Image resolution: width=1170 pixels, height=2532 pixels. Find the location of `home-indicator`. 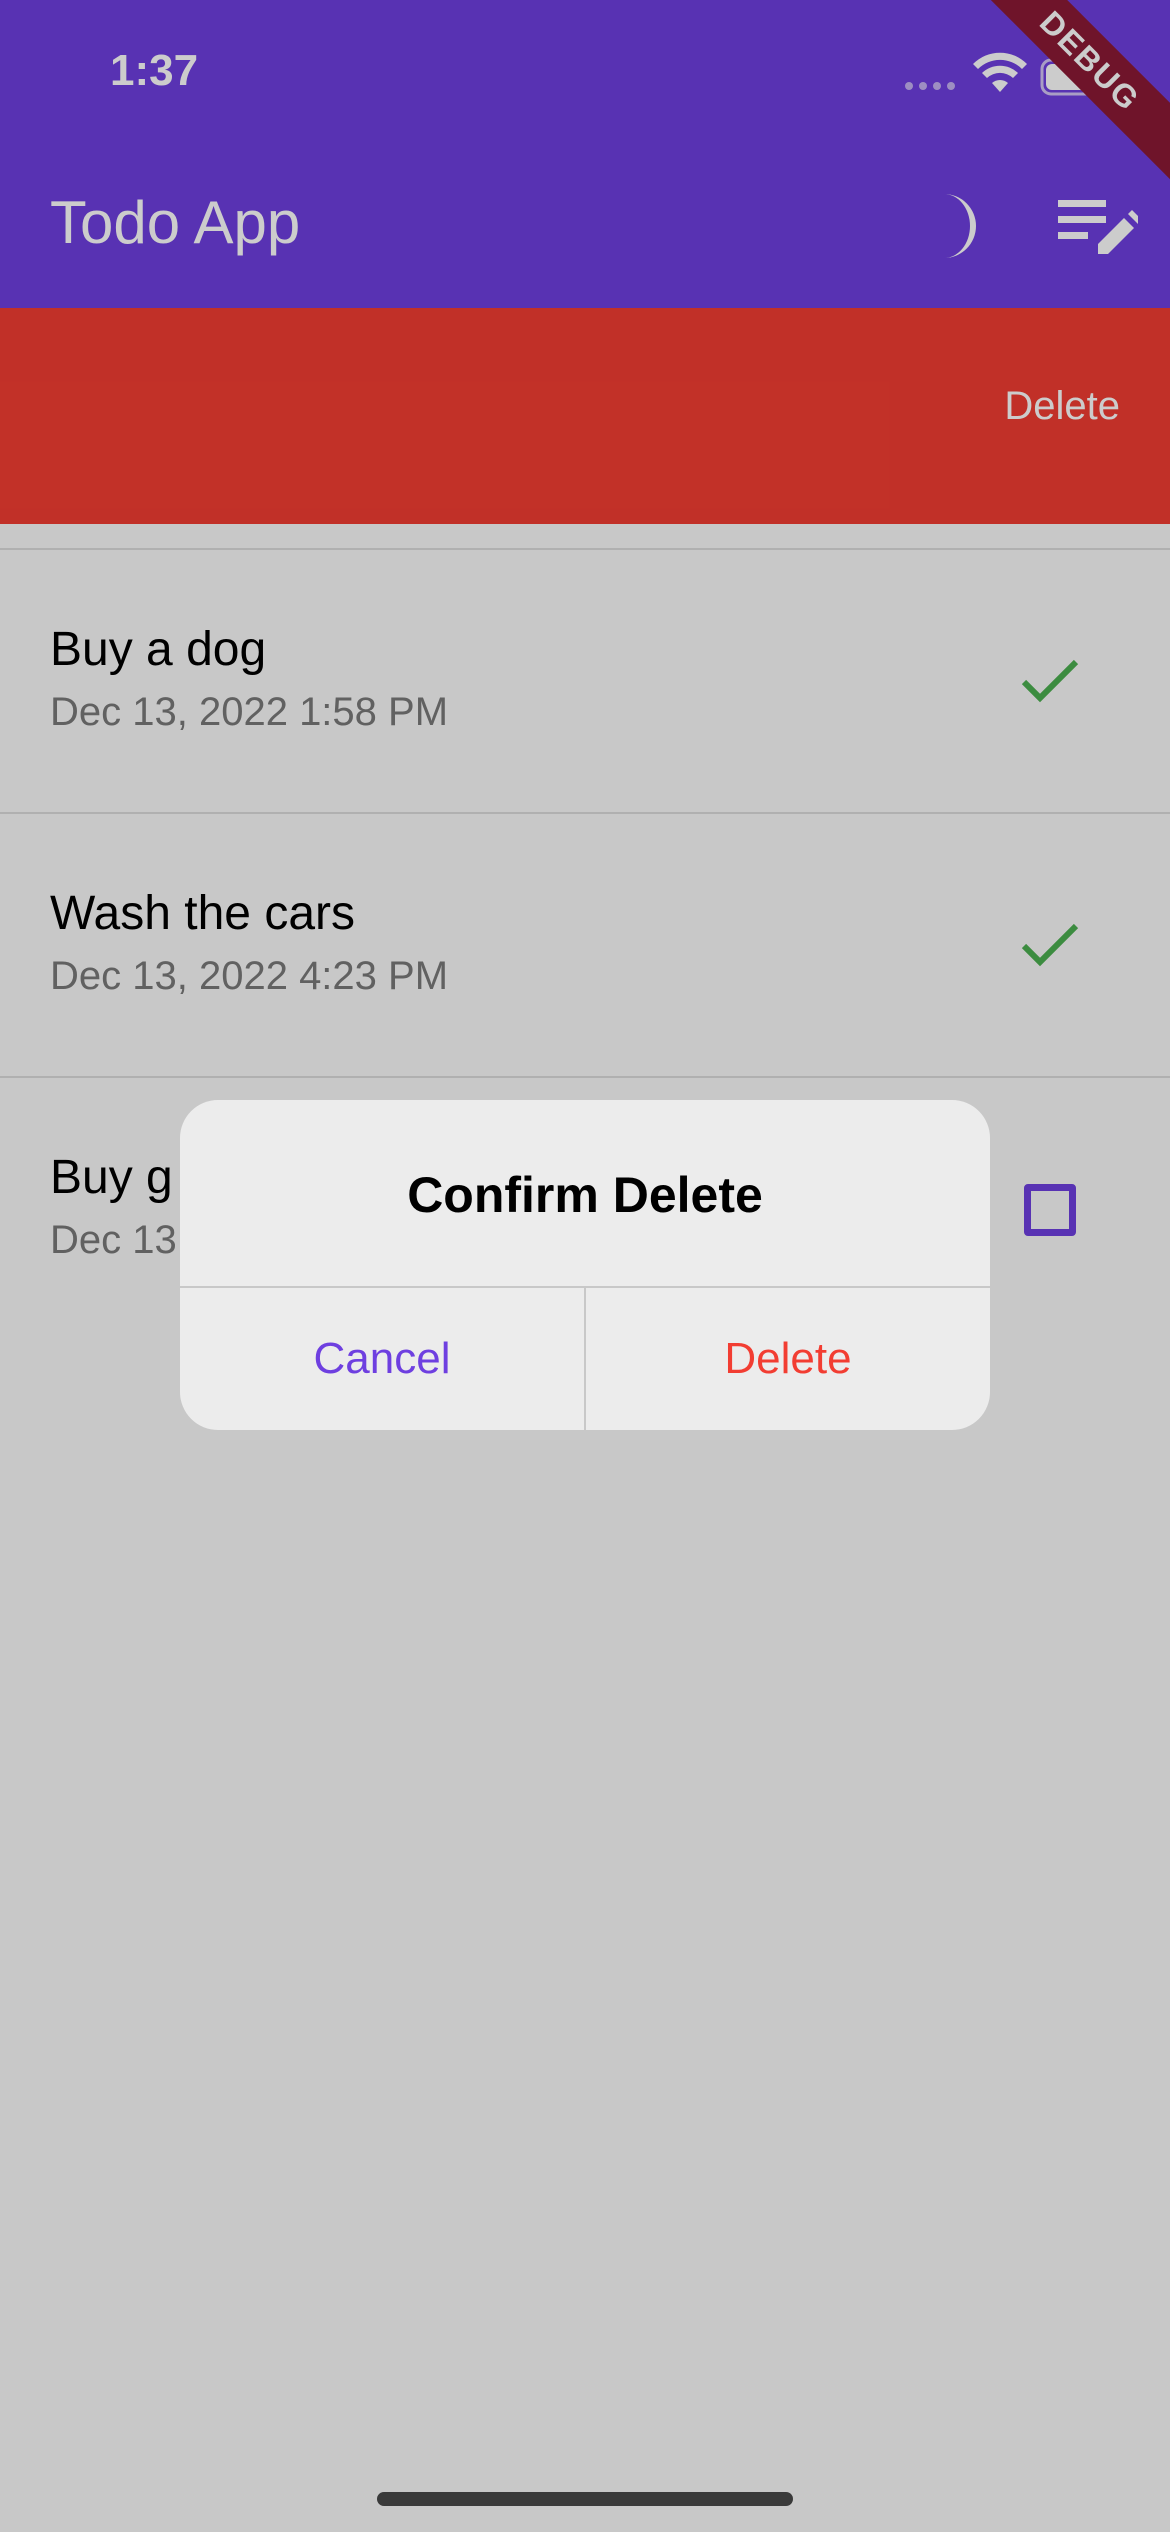

home-indicator is located at coordinates (585, 2499).